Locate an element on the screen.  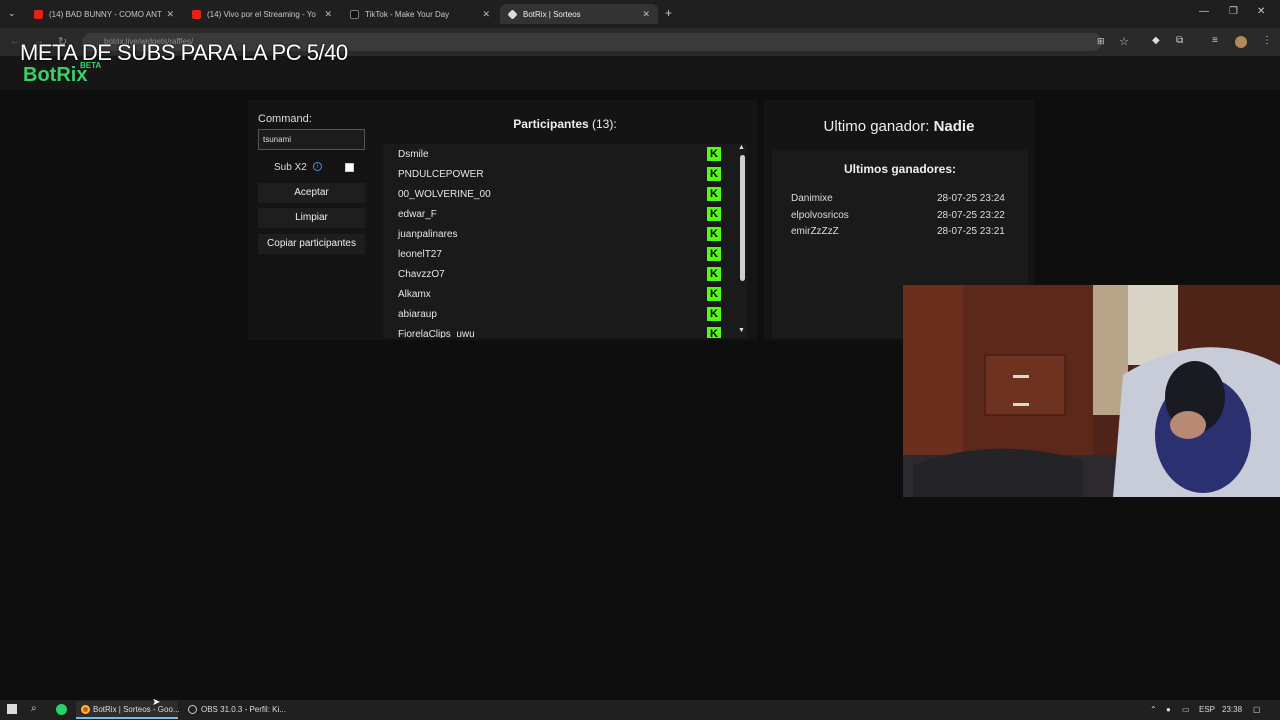
last-winner-label: Ultimo ganador: is located at coordinates (876, 126).